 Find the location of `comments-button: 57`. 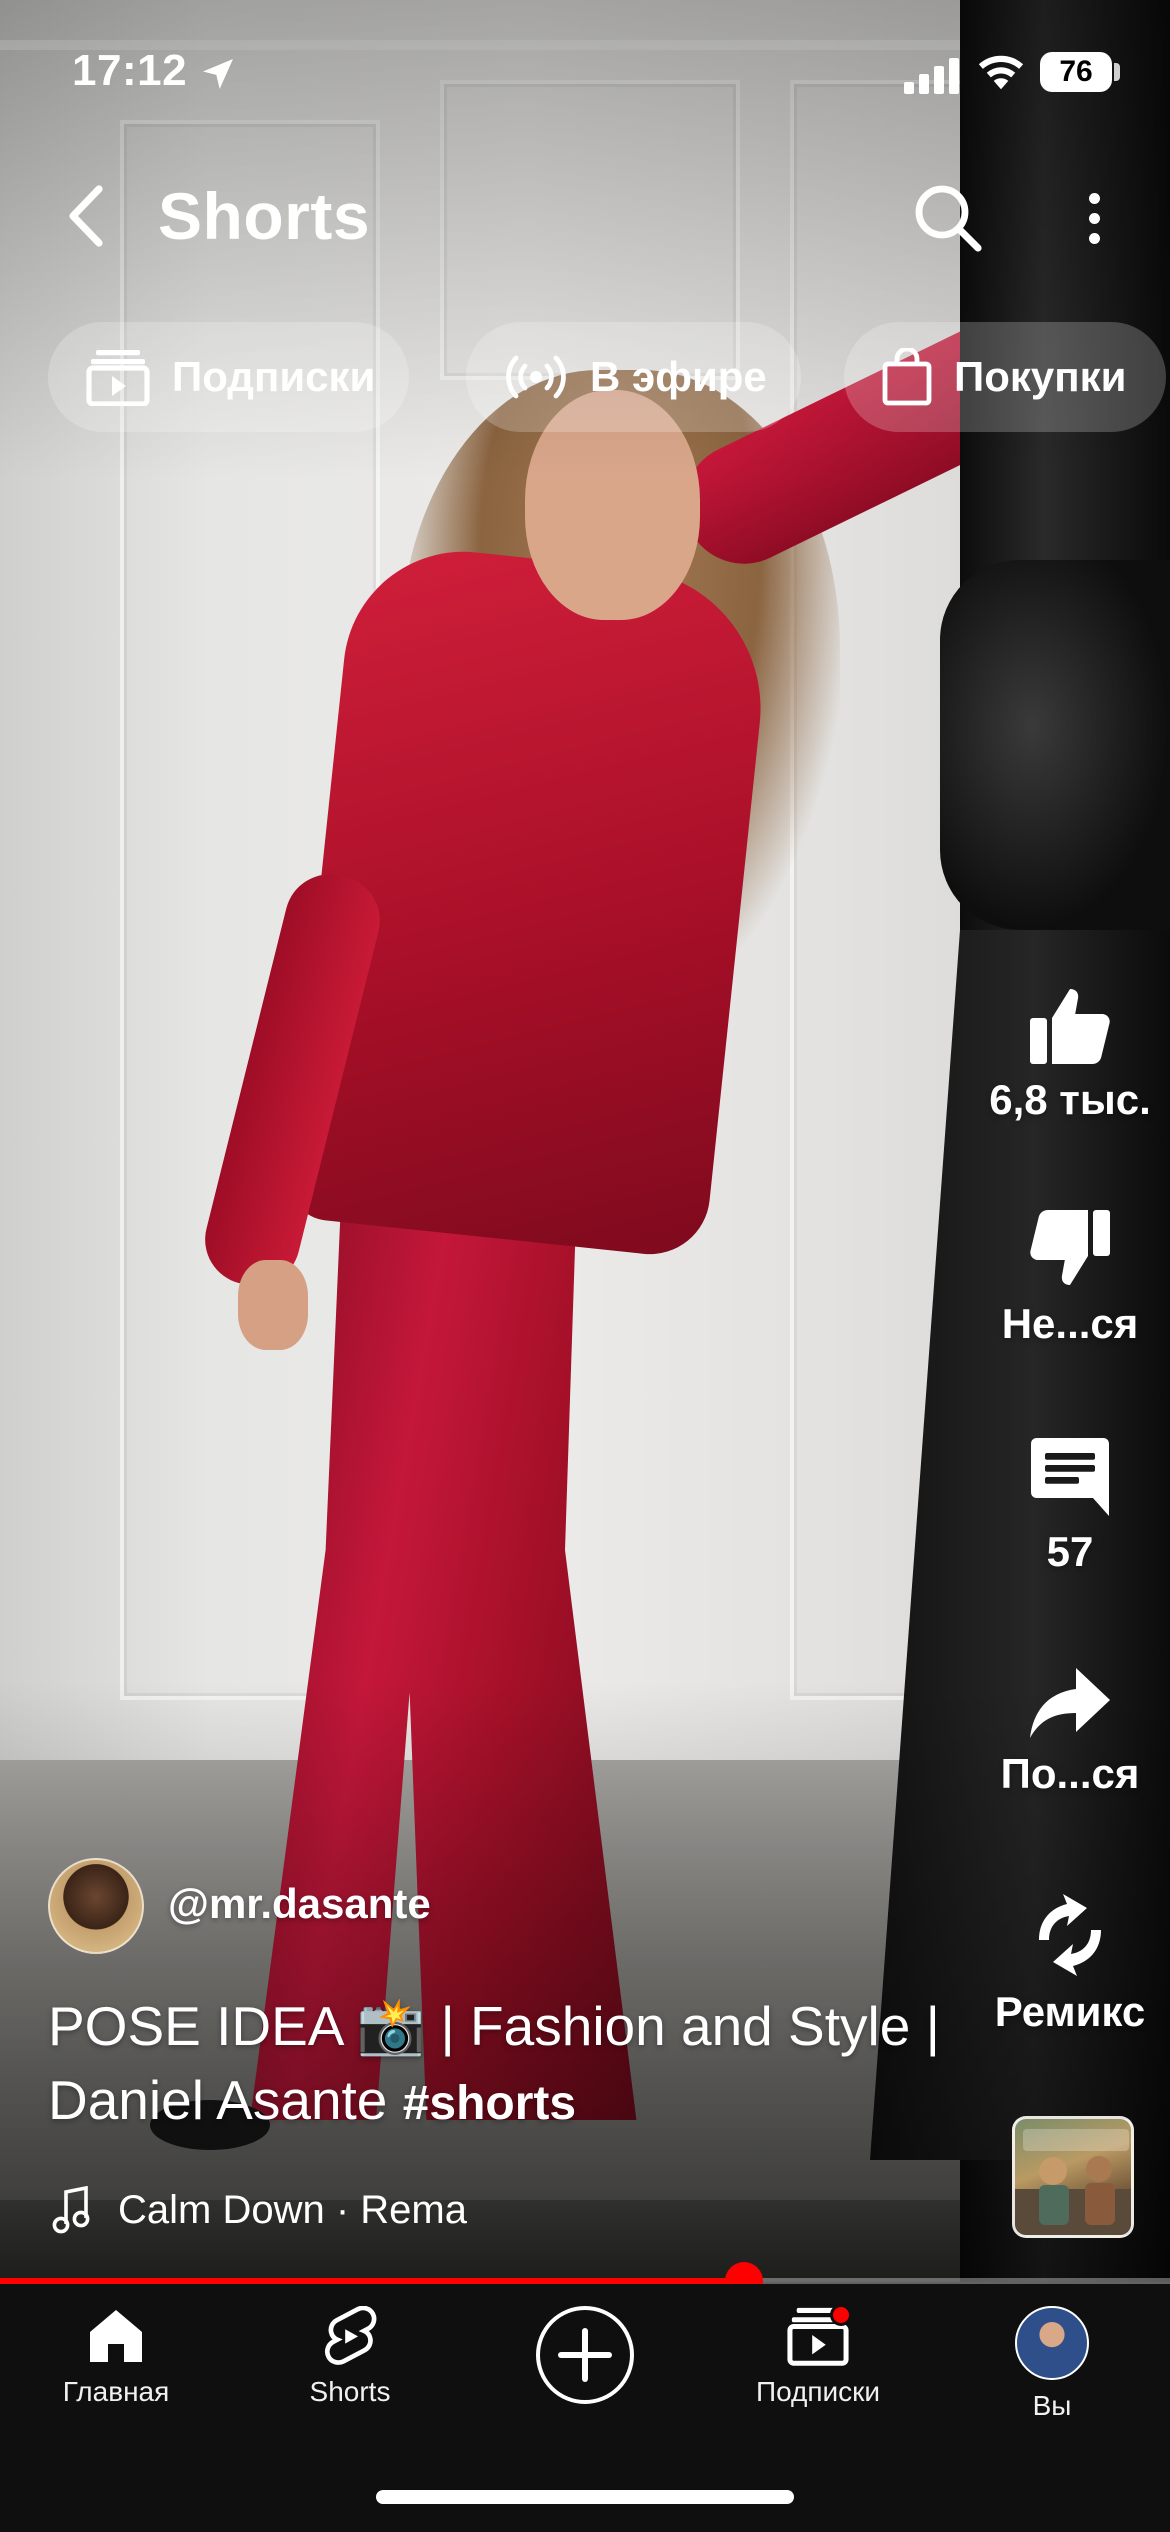

comments-button: 57 is located at coordinates (1070, 1506).